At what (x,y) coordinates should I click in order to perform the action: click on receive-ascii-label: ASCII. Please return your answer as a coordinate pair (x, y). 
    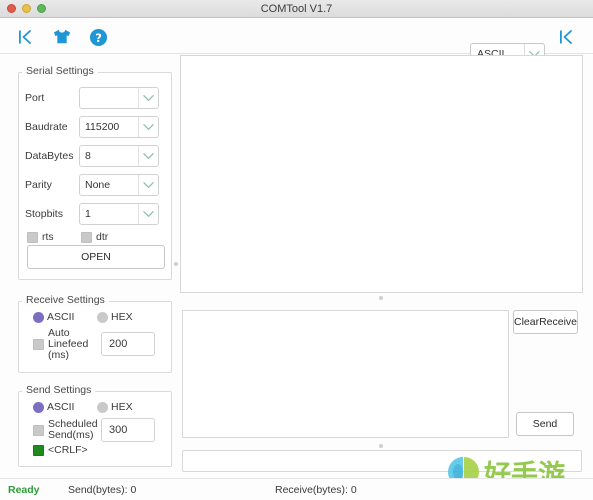
    Looking at the image, I should click on (61, 317).